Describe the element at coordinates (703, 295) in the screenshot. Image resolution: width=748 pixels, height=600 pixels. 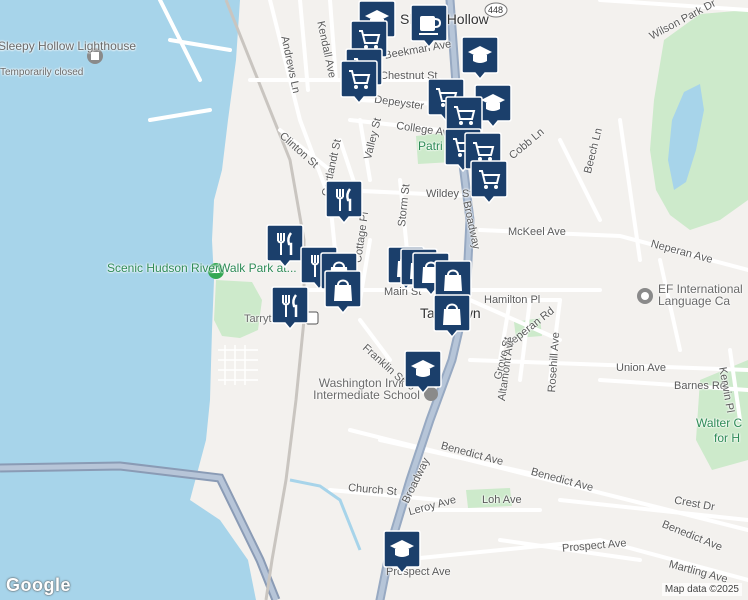
I see `place-ef: EF International Language Ca` at that location.